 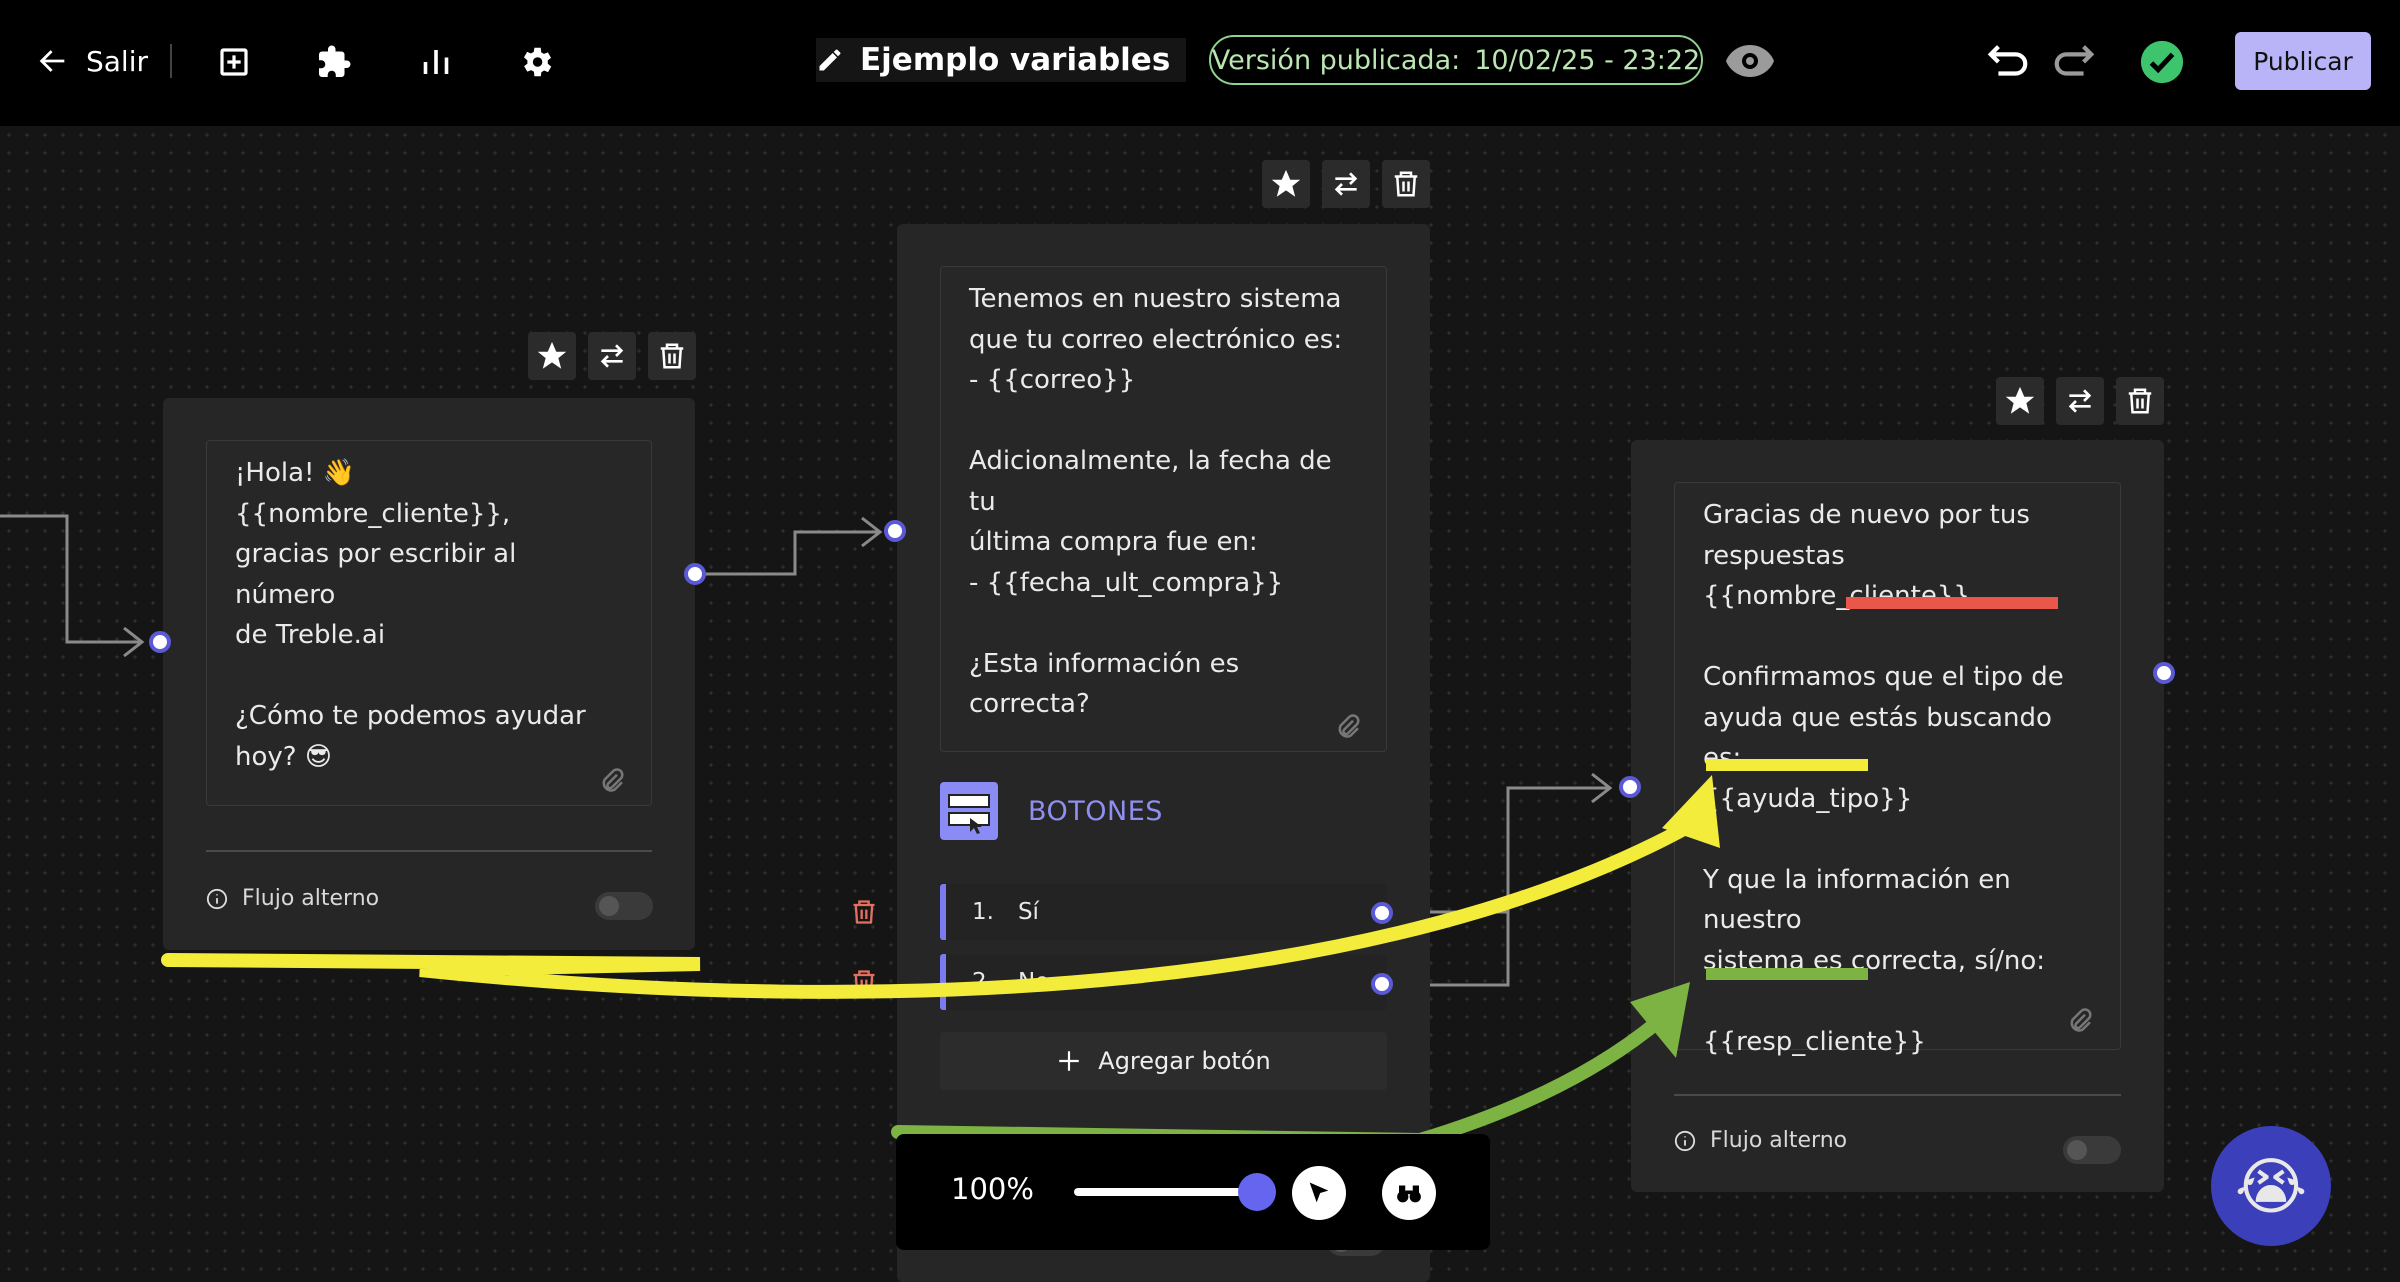 I want to click on integrations-button, so click(x=334, y=62).